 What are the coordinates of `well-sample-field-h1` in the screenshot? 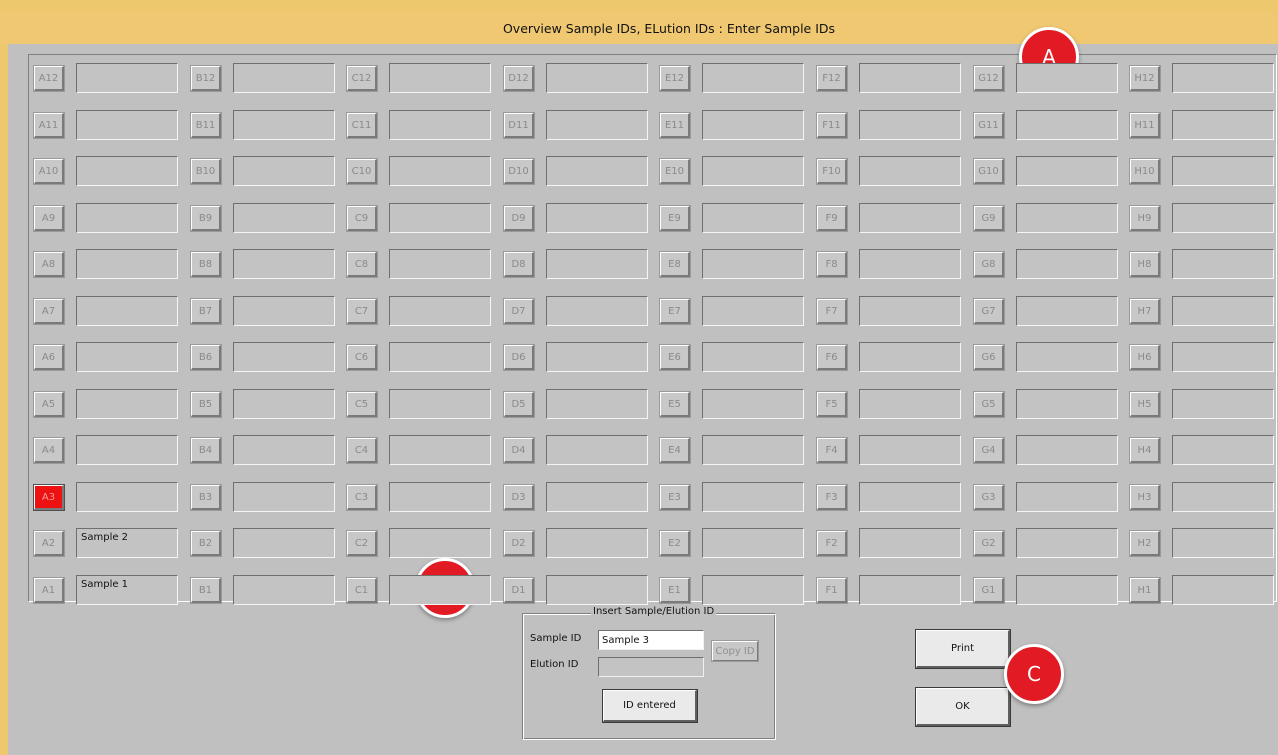 It's located at (1223, 590).